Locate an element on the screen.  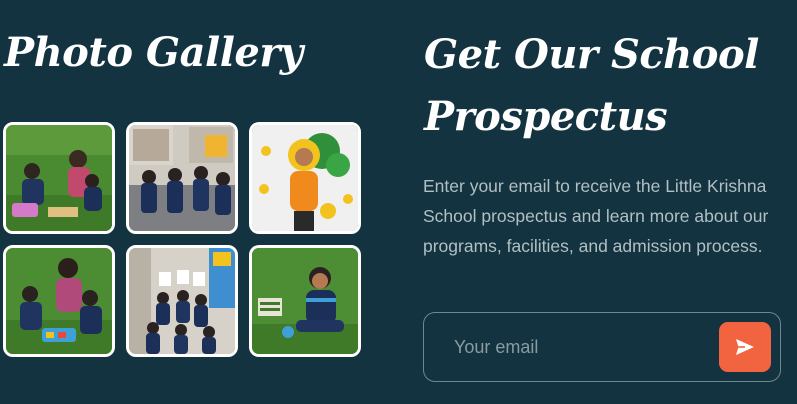
photo-child-sitting-icon is located at coordinates (305, 301).